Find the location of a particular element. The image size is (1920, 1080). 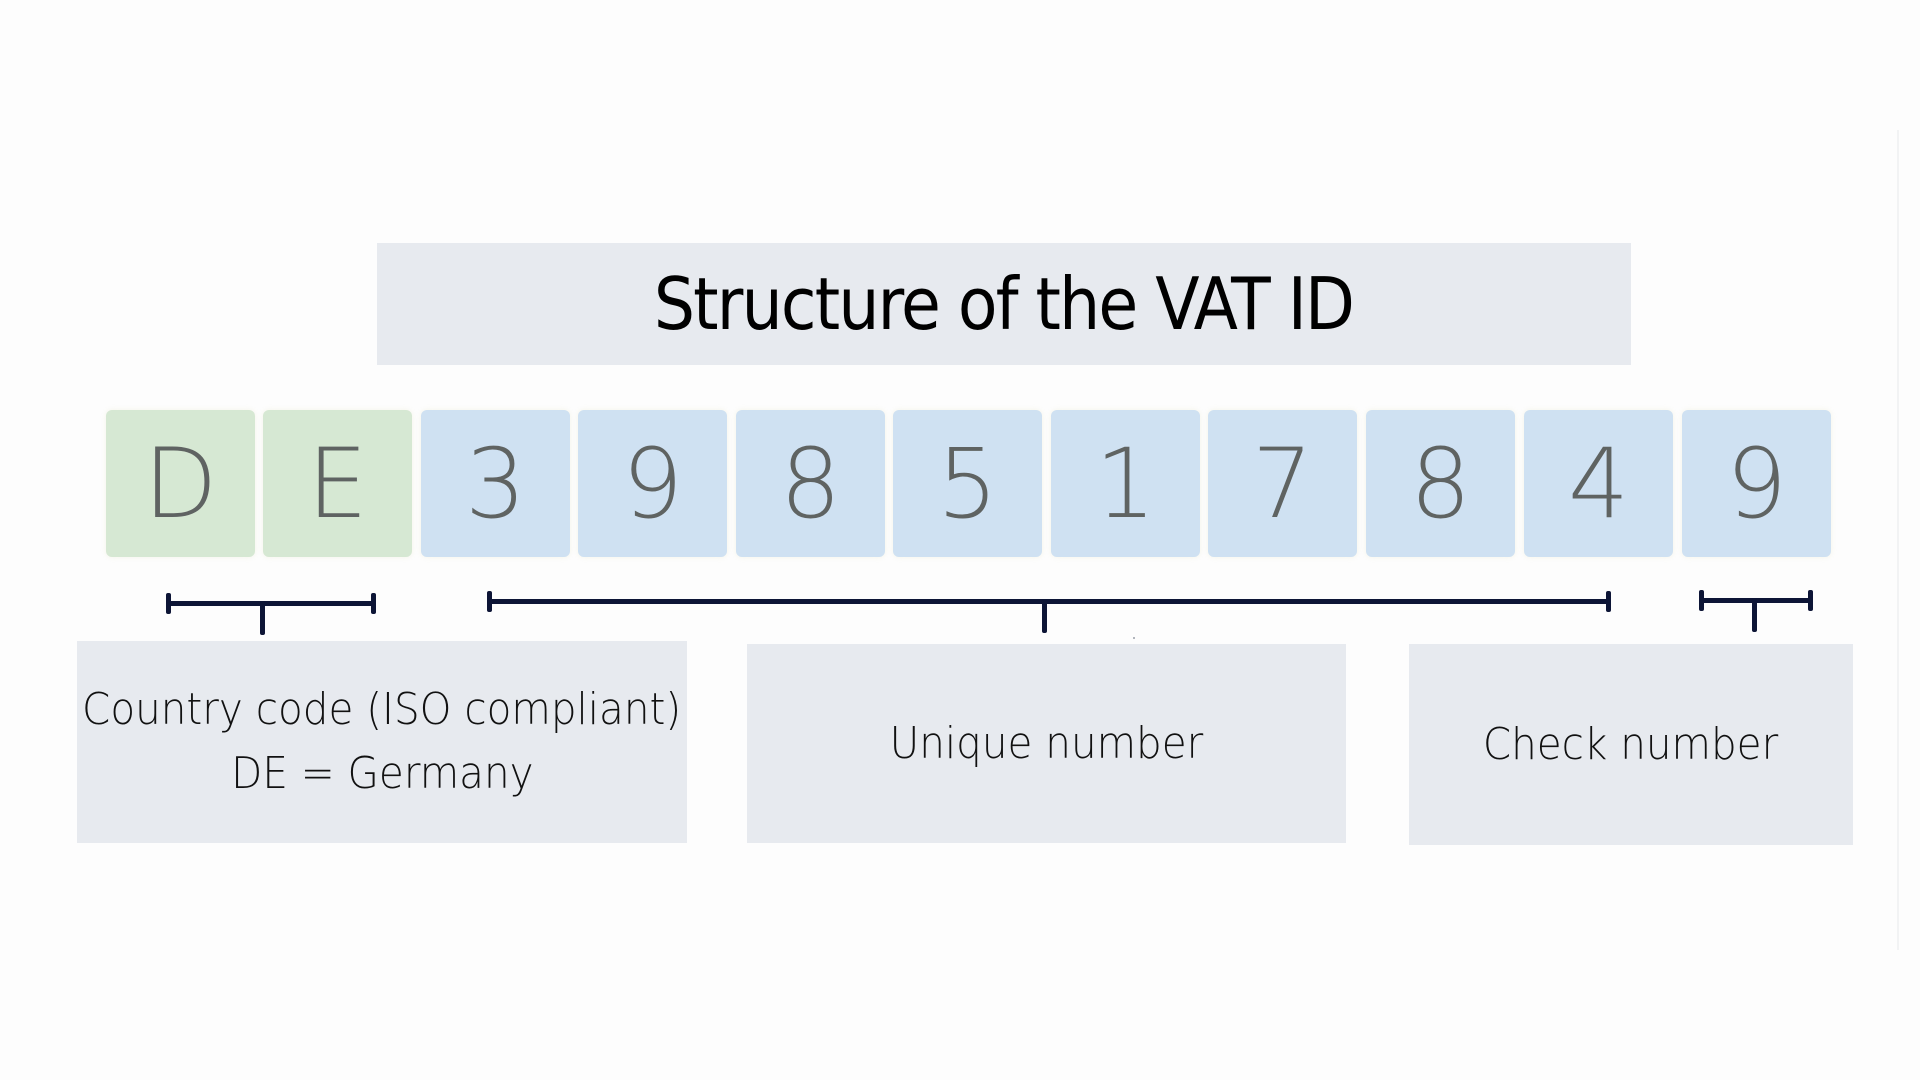

char-cell-unique: 3 is located at coordinates (495, 483).